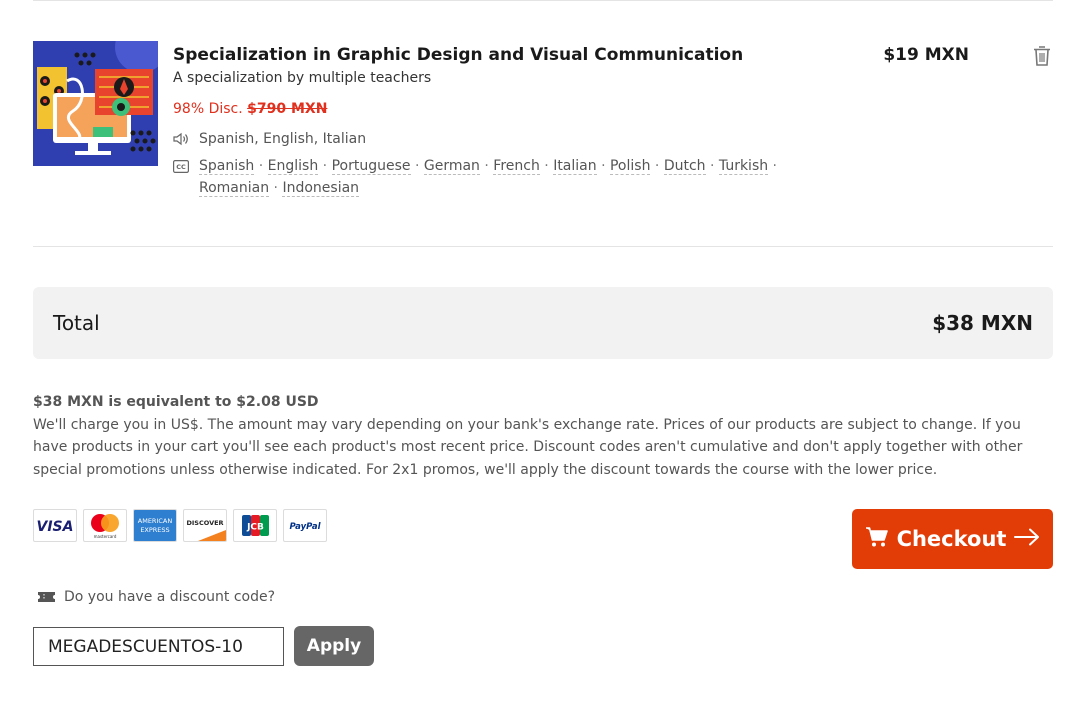  Describe the element at coordinates (498, 139) in the screenshot. I see `audio-languages-row: Spanish, English, Italian` at that location.